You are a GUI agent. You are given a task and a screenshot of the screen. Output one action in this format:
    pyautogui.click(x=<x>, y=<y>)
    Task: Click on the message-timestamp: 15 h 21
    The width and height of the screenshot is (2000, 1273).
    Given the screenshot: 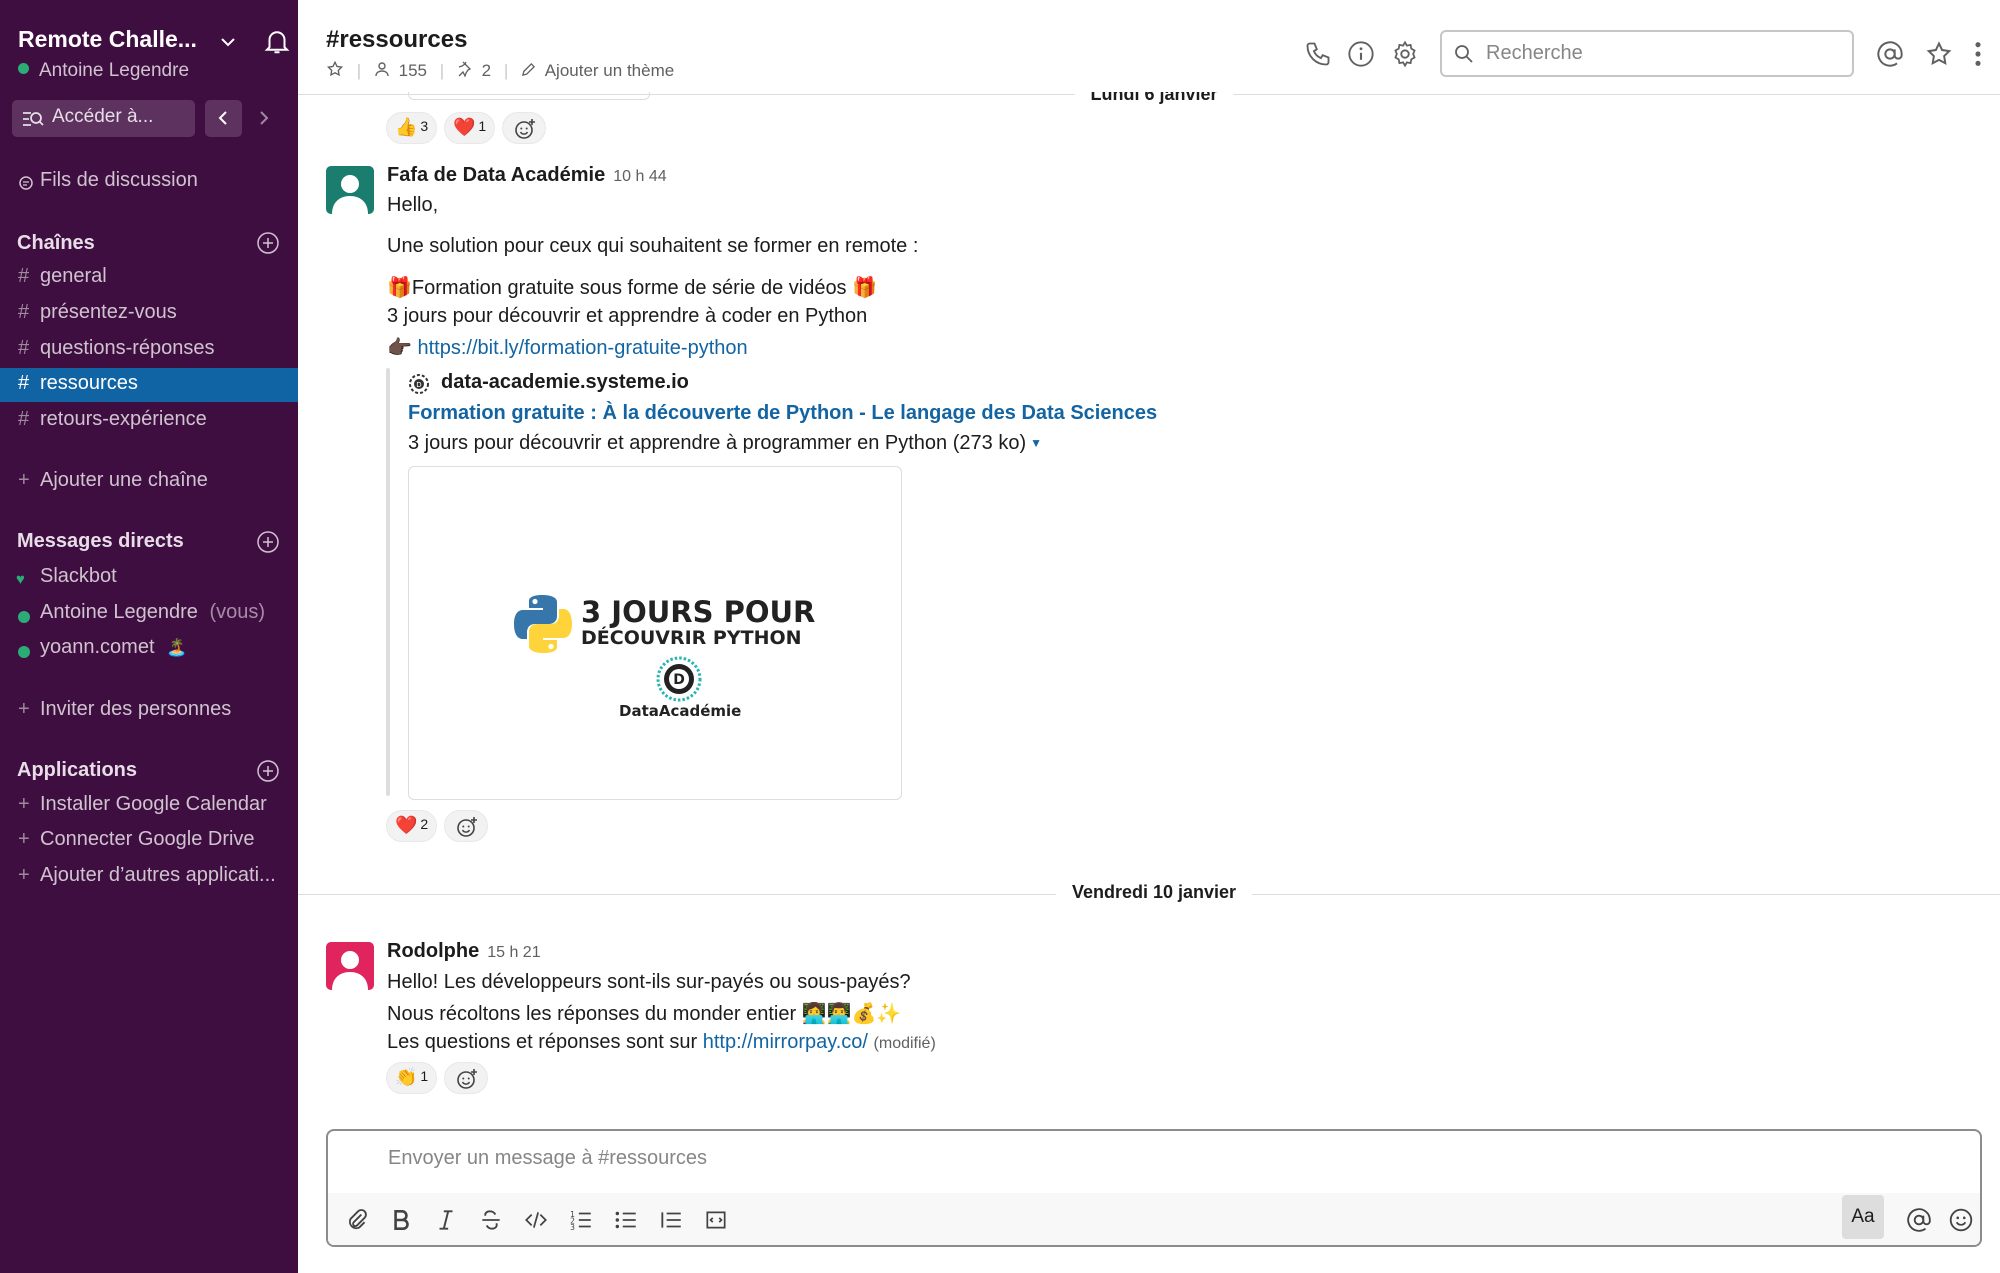 What is the action you would take?
    pyautogui.click(x=513, y=952)
    